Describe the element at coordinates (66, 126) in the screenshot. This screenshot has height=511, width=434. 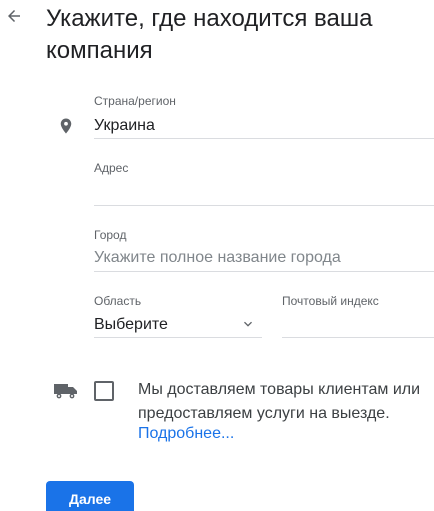
I see `location-pin-icon` at that location.